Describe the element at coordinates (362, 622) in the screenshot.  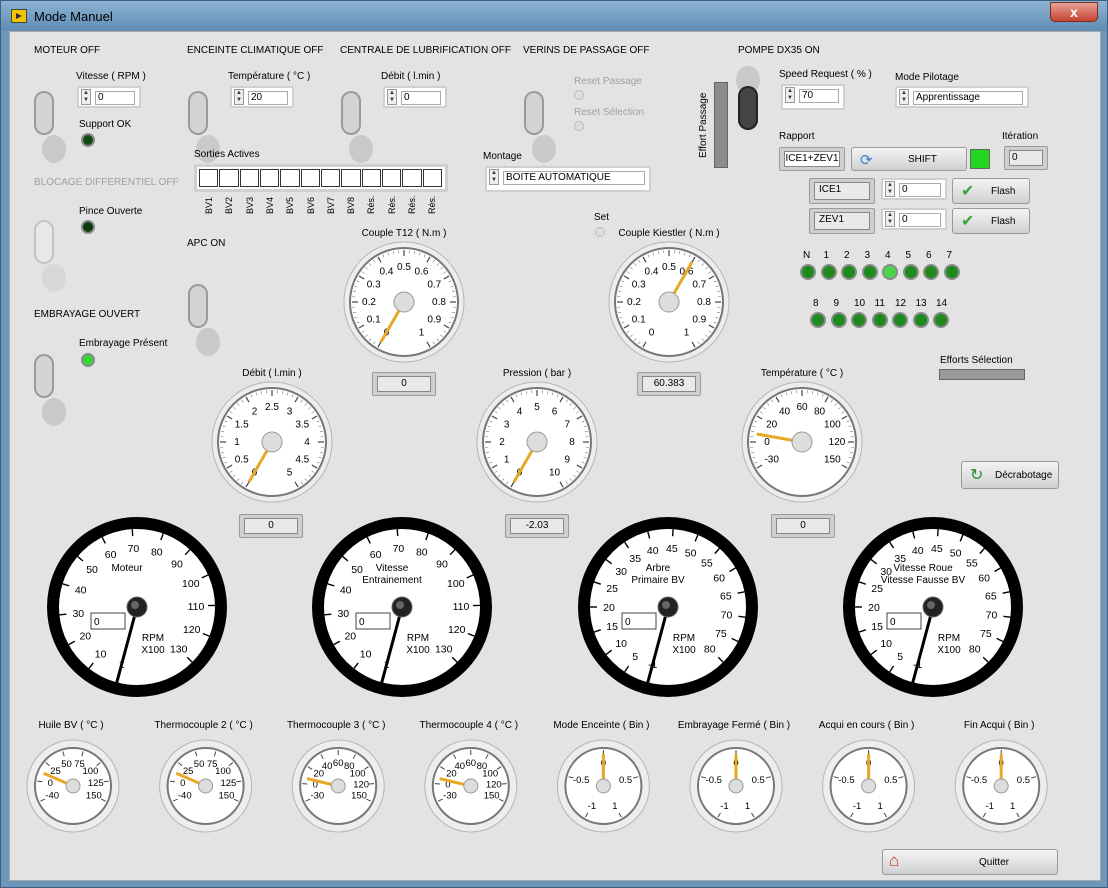
I see `gauge-digital-value: 0` at that location.